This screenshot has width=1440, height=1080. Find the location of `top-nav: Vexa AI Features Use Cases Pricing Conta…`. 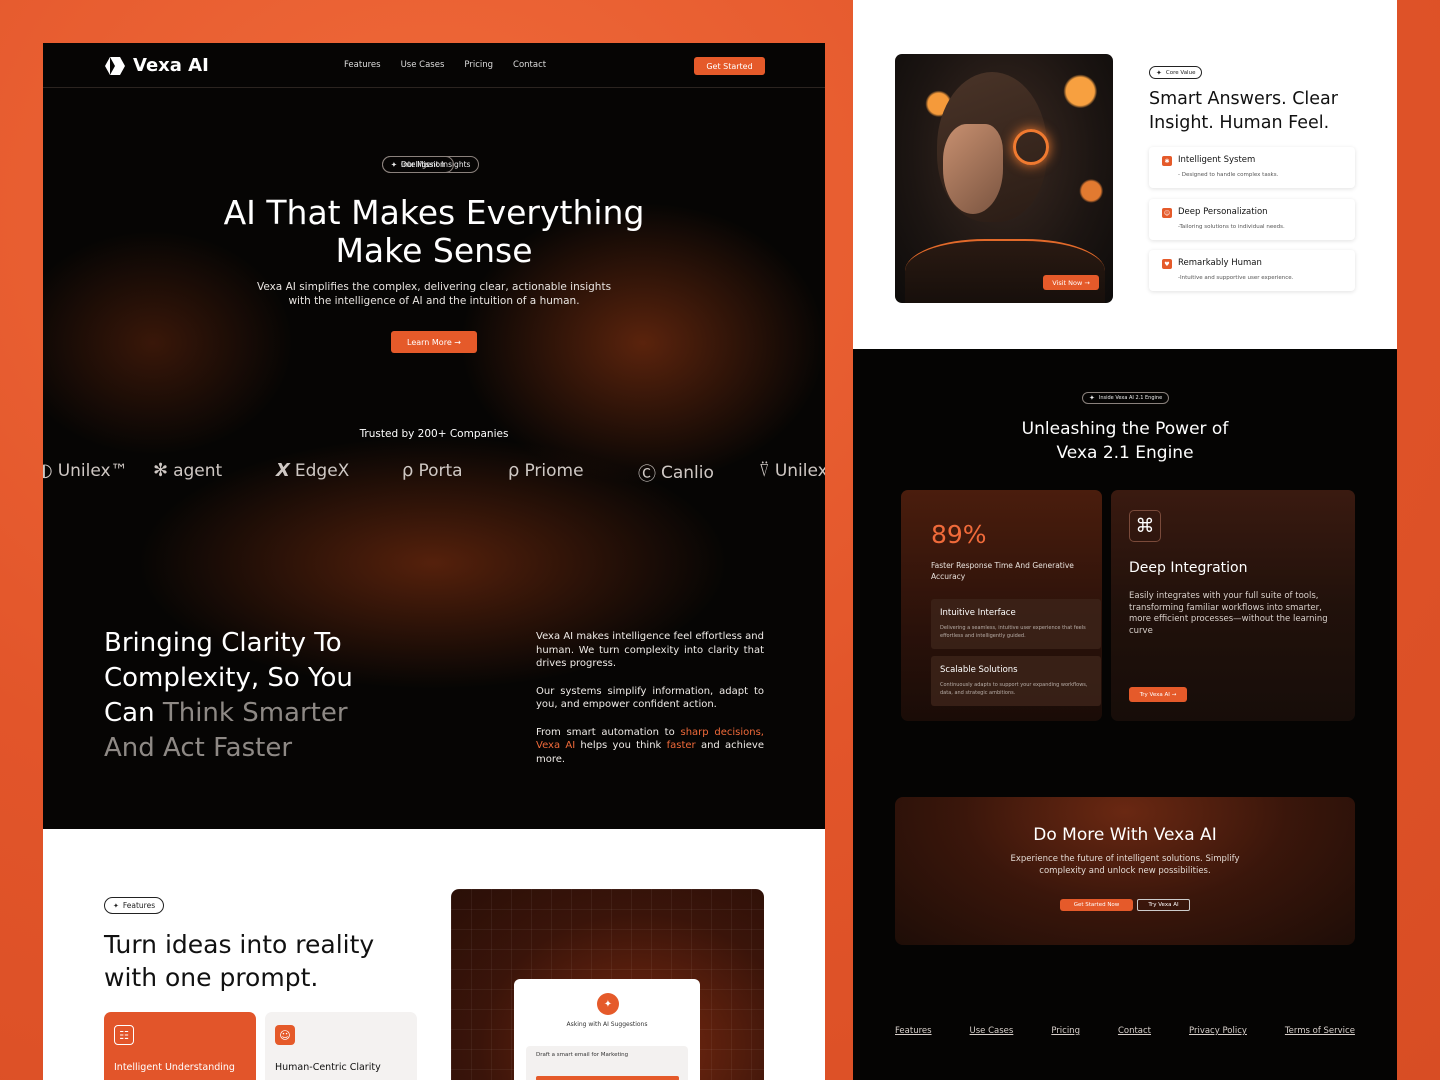

top-nav: Vexa AI Features Use Cases Pricing Conta… is located at coordinates (434, 65).